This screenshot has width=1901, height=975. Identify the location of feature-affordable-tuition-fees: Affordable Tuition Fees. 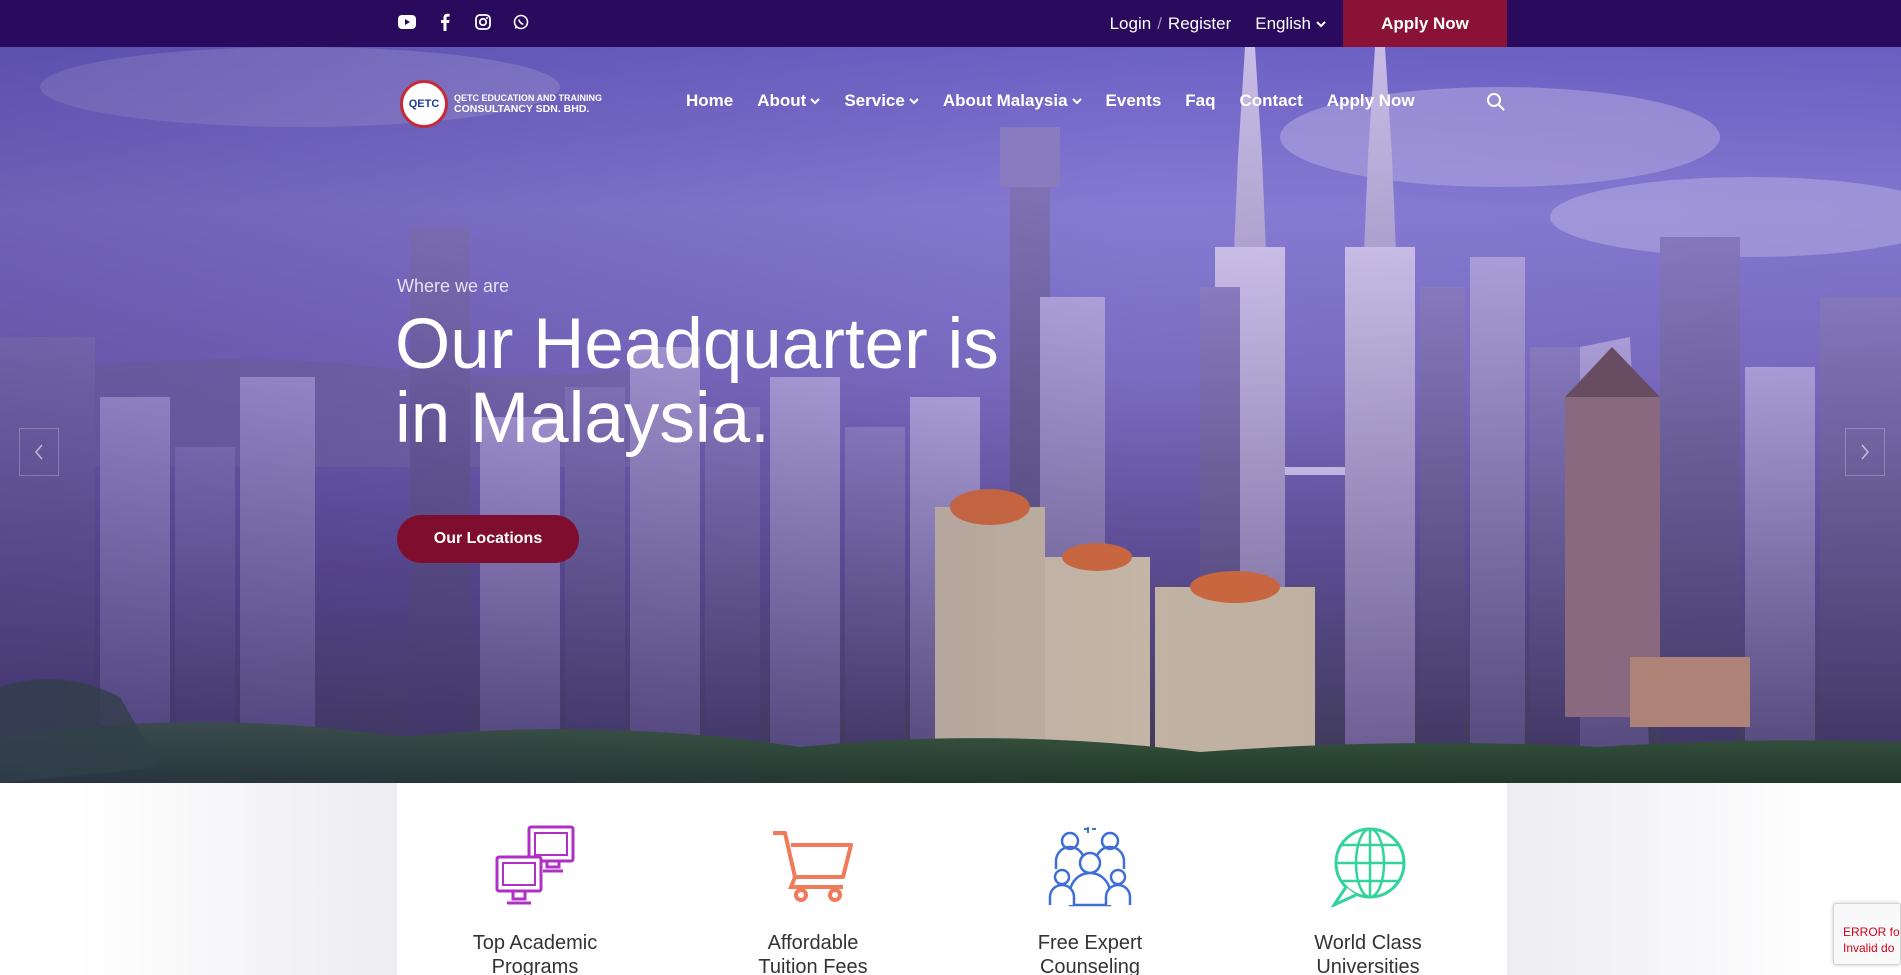
(813, 899).